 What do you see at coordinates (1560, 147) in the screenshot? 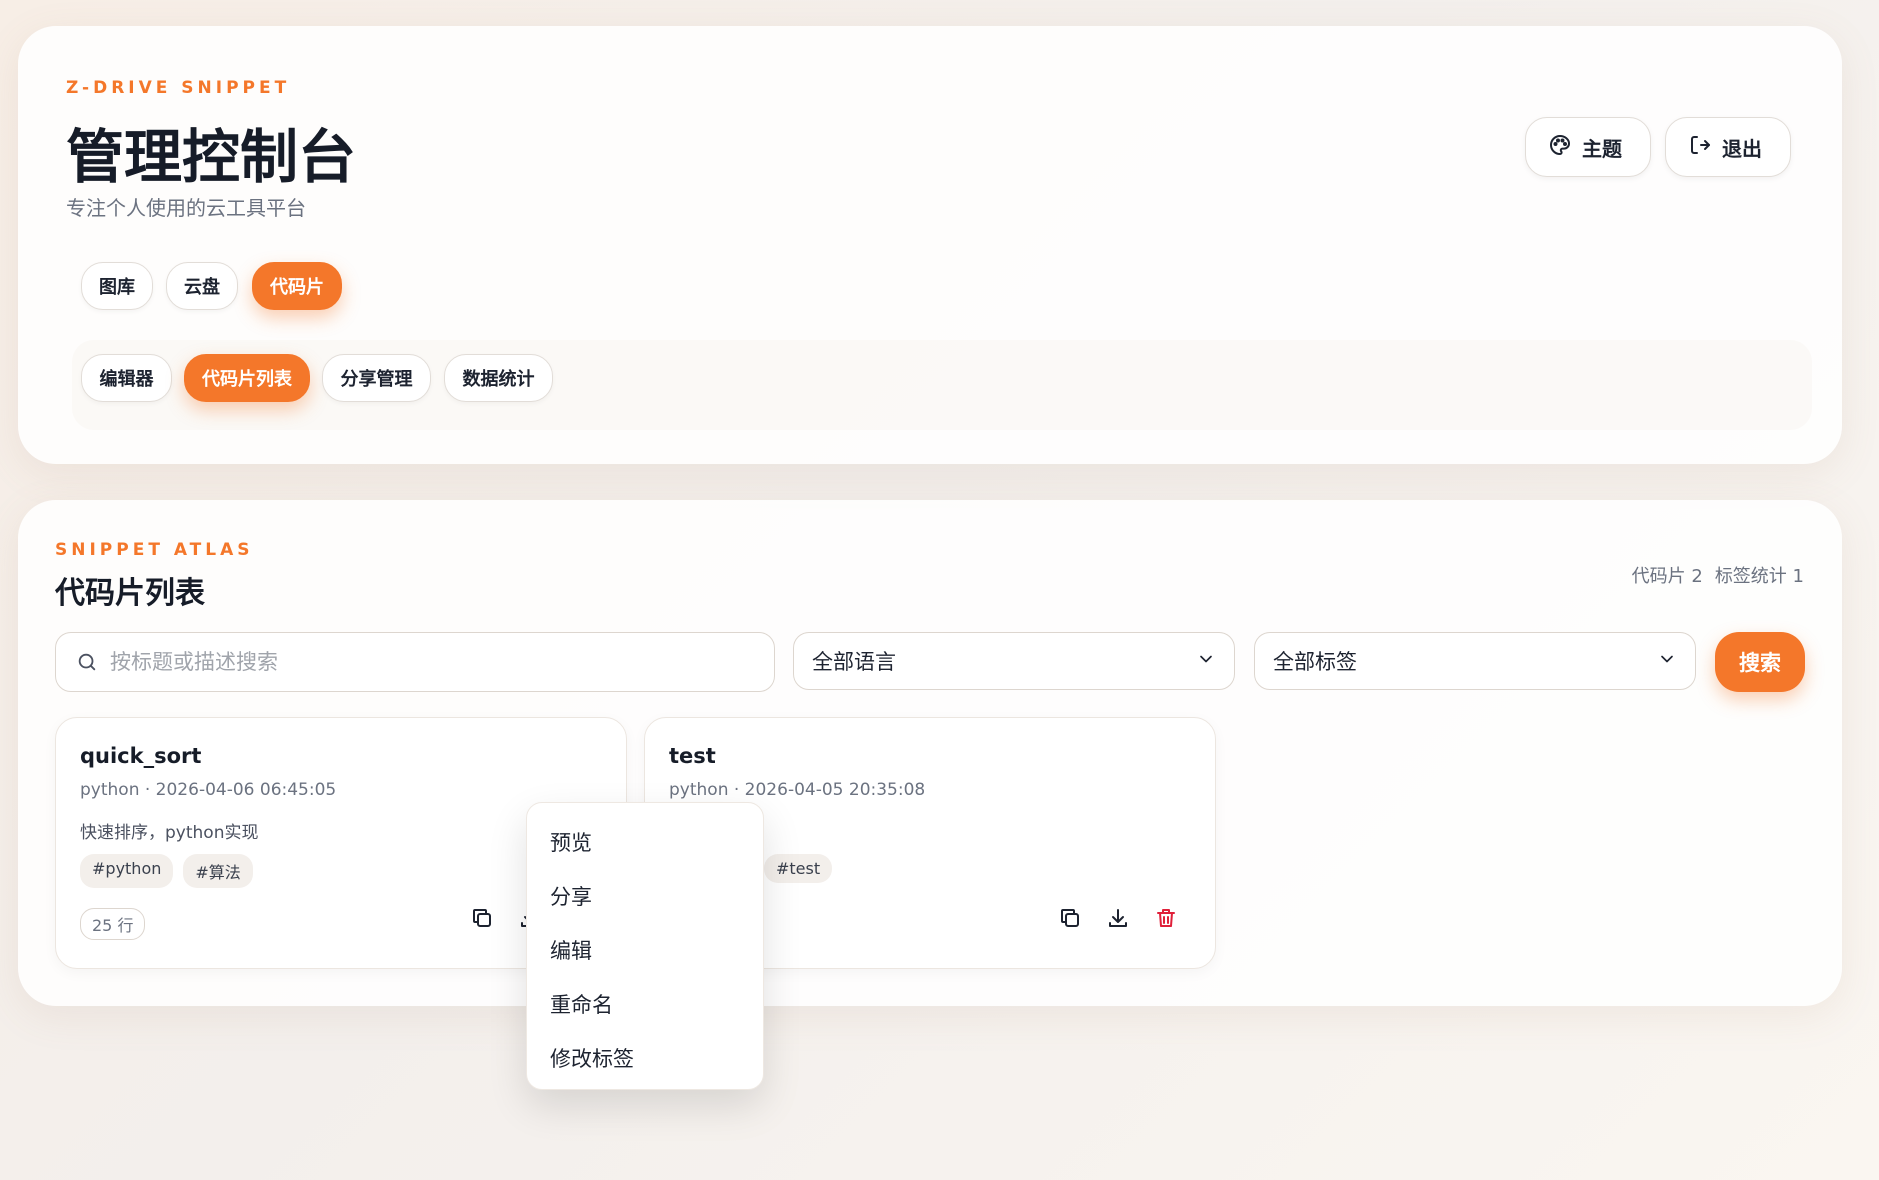
I see `palette-icon` at bounding box center [1560, 147].